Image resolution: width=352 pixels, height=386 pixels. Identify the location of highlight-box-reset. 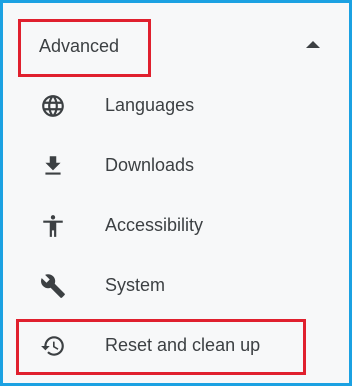
(161, 347).